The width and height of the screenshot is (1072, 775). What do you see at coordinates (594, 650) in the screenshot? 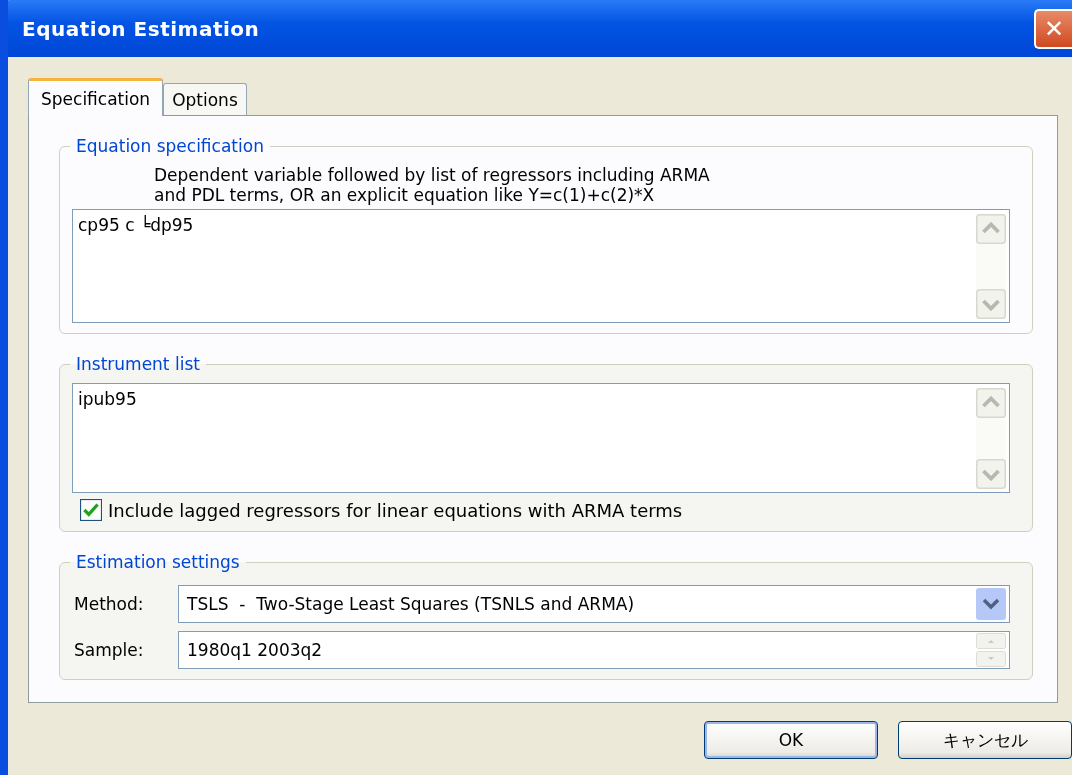
I see `sample-field: 1980q1 2003q2` at bounding box center [594, 650].